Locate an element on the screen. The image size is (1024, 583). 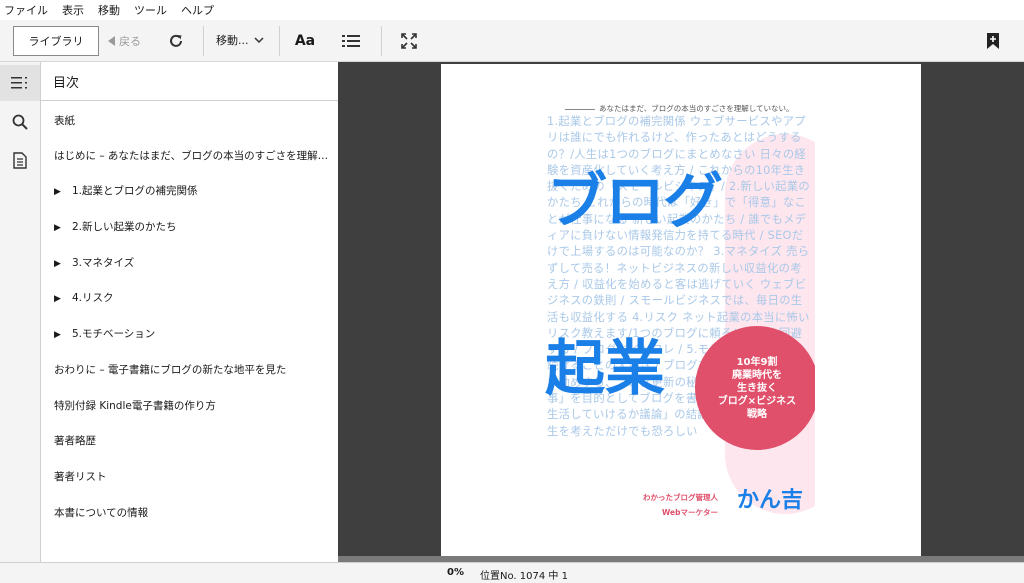
badge-line: 戦略 is located at coordinates (757, 414).